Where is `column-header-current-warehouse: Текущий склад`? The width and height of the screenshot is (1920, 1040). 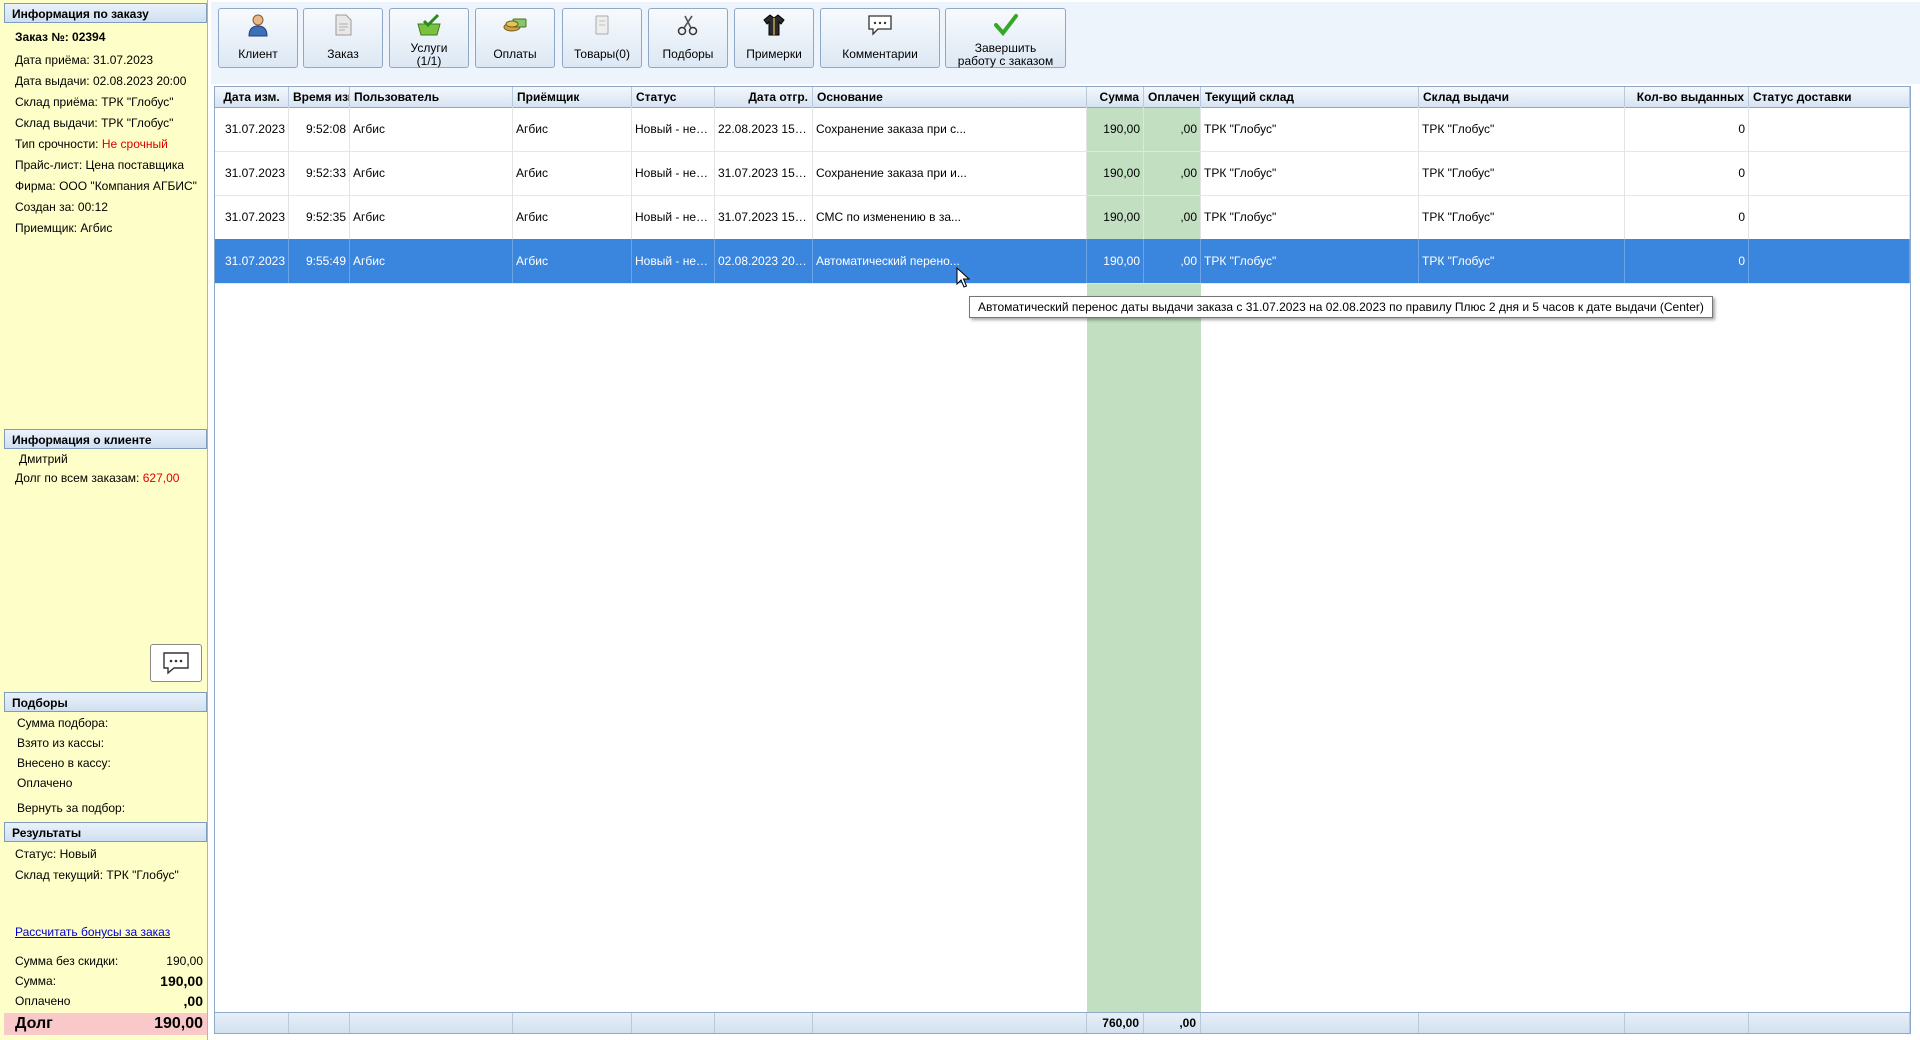
column-header-current-warehouse: Текущий склад is located at coordinates (1310, 97).